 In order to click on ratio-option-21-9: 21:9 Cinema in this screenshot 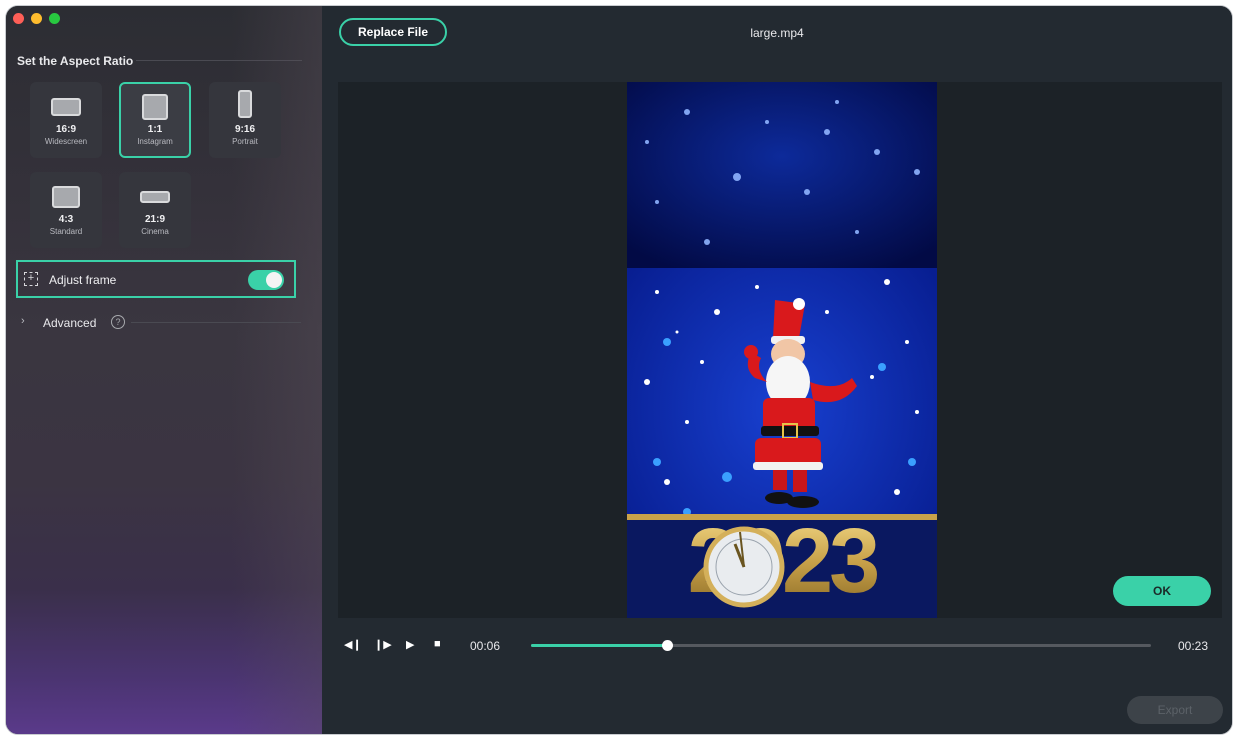, I will do `click(155, 210)`.